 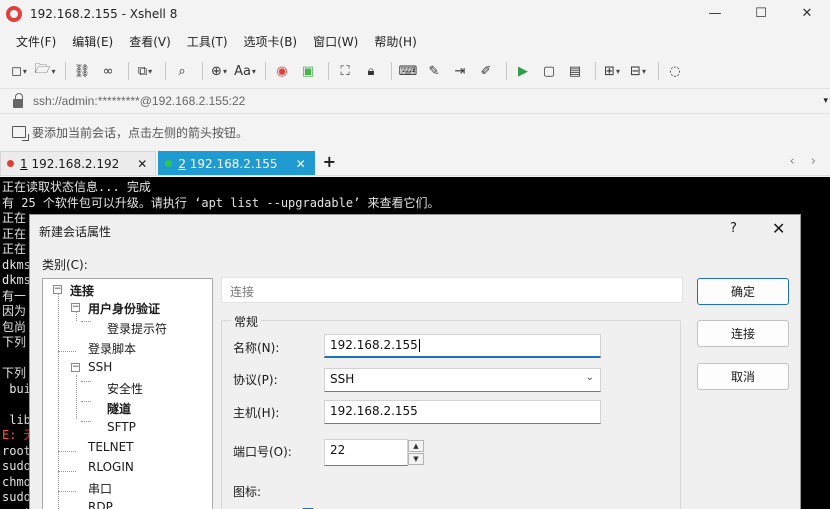 I want to click on icon-label: 图标:, so click(x=247, y=492).